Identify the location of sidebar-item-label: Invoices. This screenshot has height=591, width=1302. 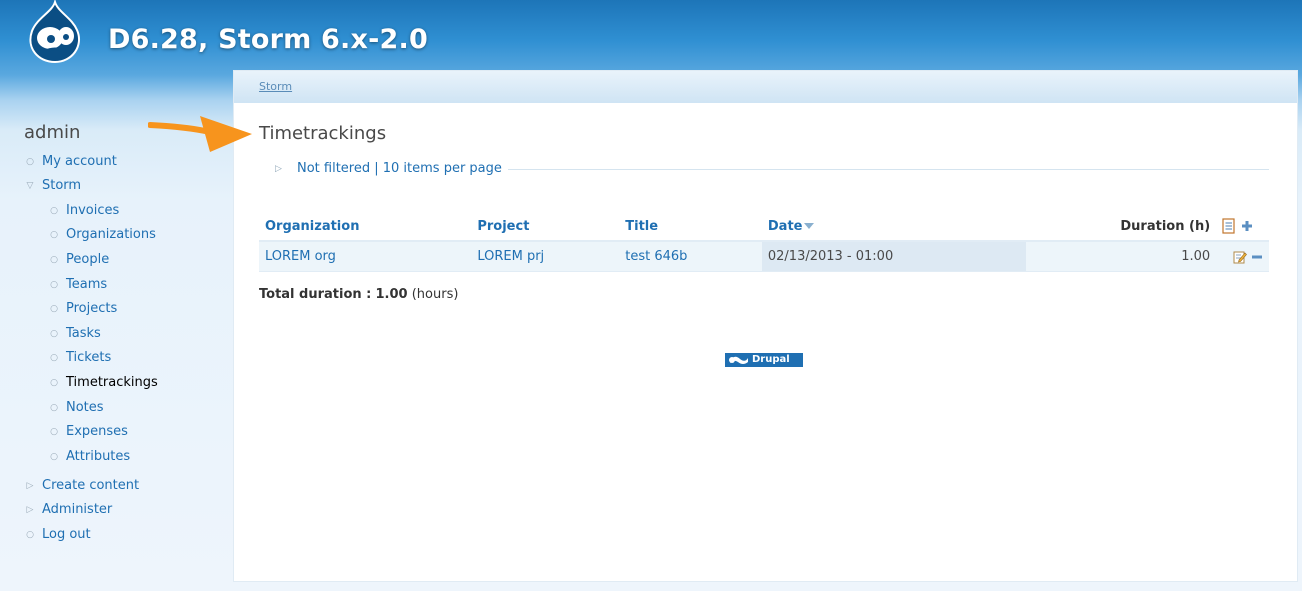
(92, 211).